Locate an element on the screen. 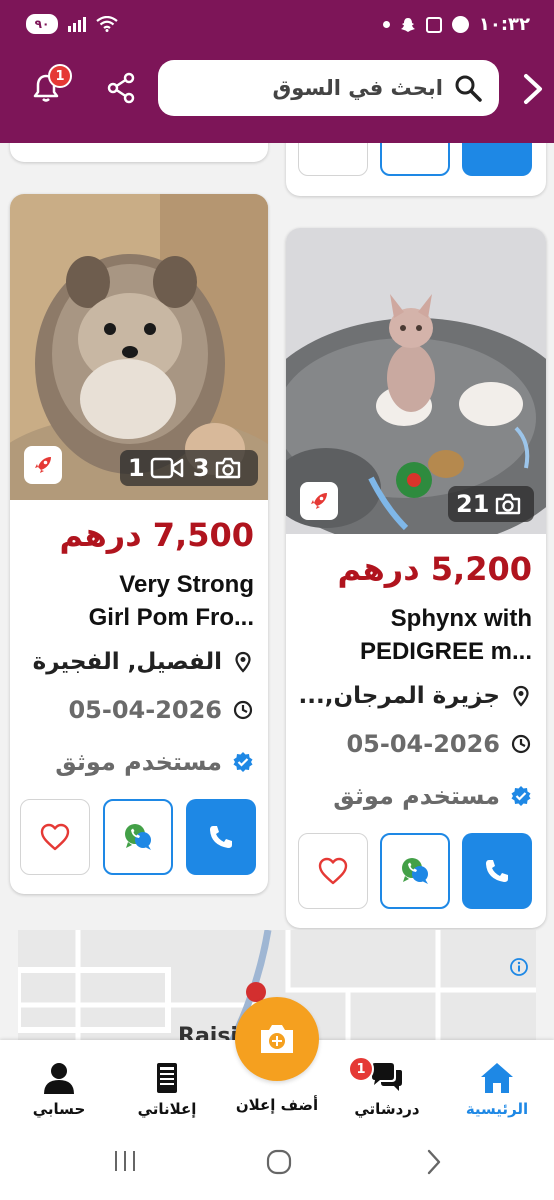 Image resolution: width=554 pixels, height=1200 pixels. nav-account: حسابي is located at coordinates (59, 1089).